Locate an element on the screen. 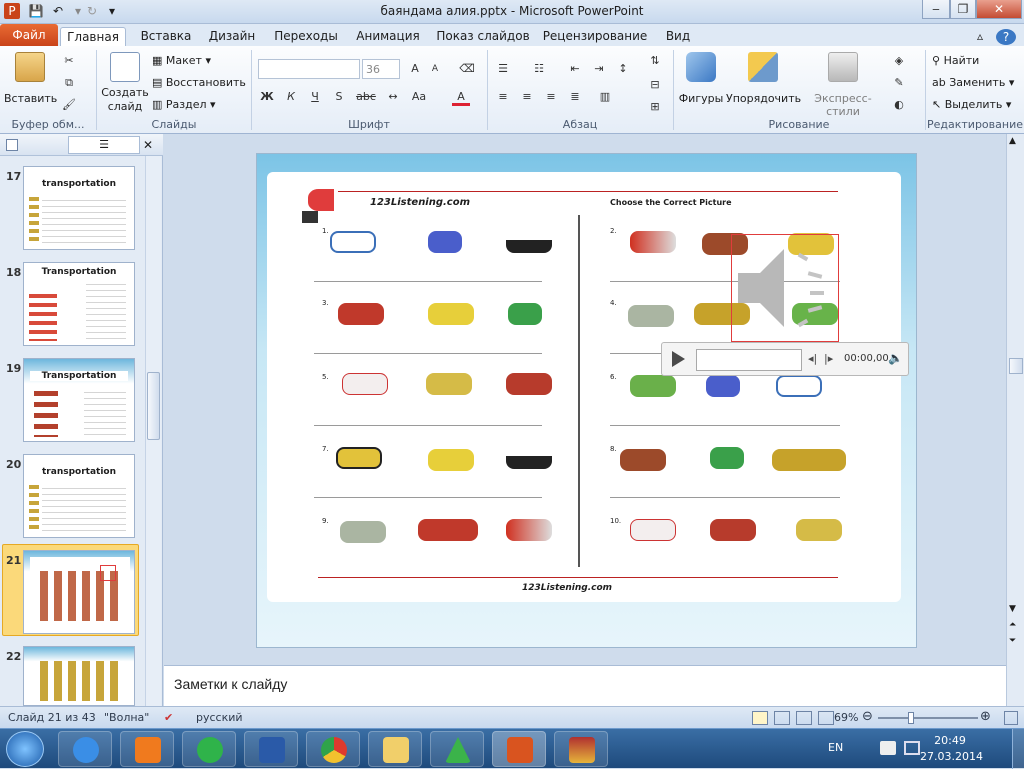 This screenshot has width=1024, height=769. font-size-box: 36 is located at coordinates (381, 69).